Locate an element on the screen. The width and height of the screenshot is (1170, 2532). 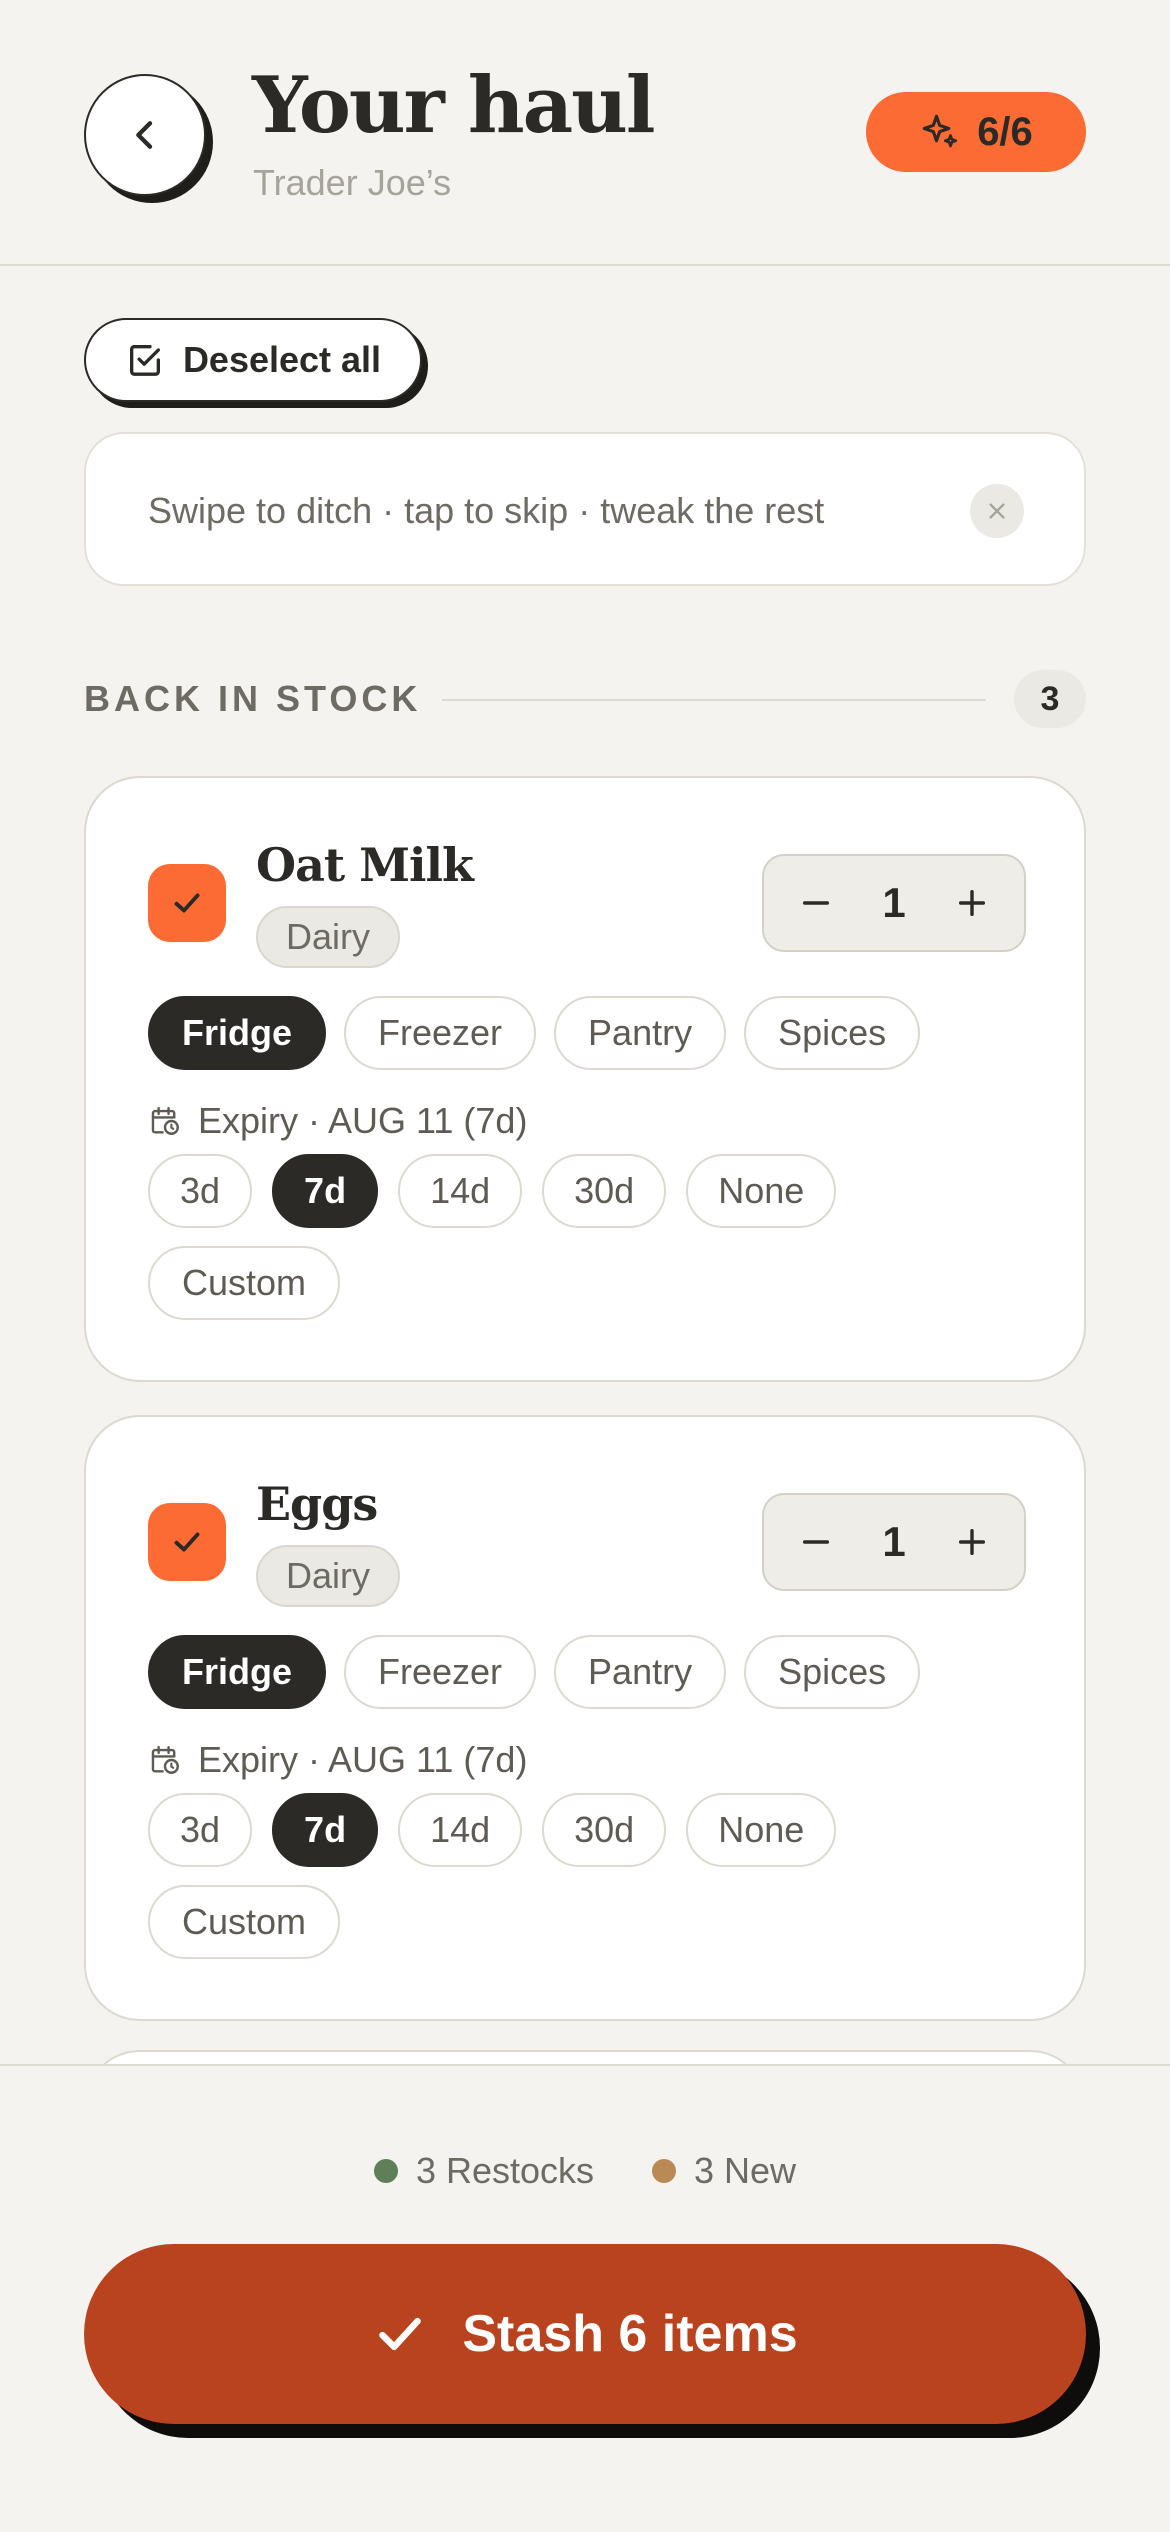
summary-legend: 3 Restocks 3 New is located at coordinates (585, 2171).